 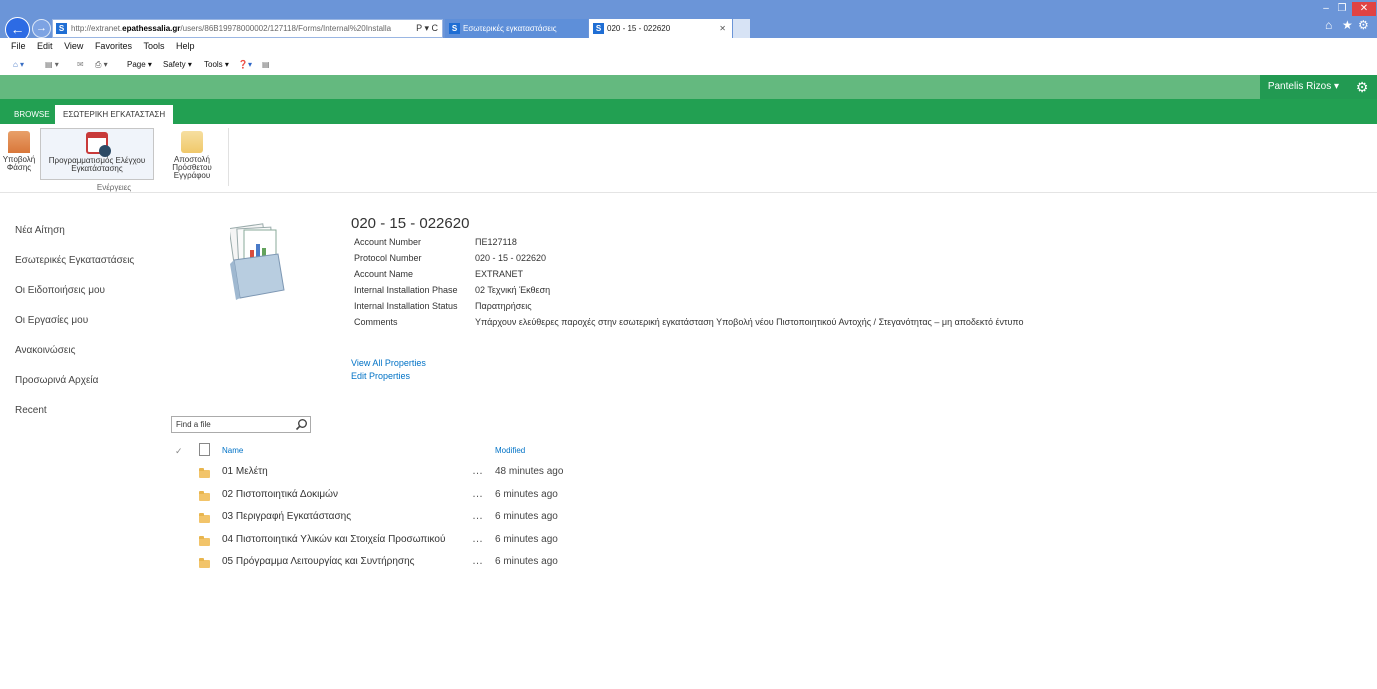 What do you see at coordinates (688, 476) in the screenshot?
I see `list-item: 01 Μελέτη … 48 minutes ago` at bounding box center [688, 476].